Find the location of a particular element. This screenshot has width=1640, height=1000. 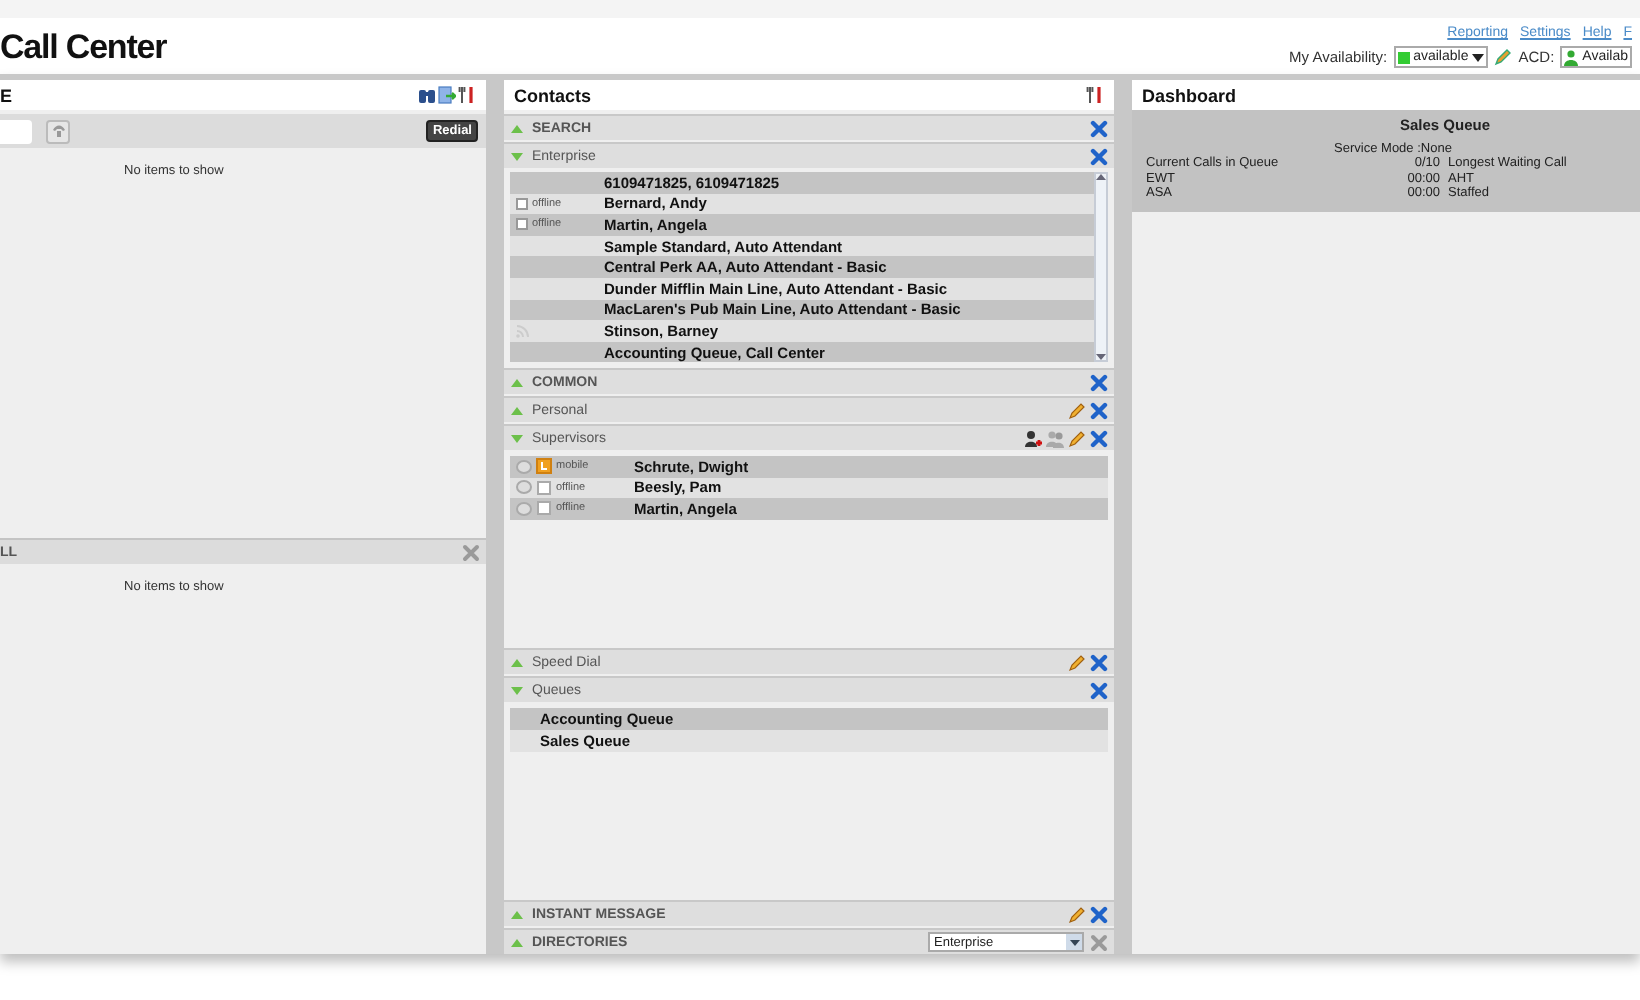

panel-title: E is located at coordinates (6, 95).